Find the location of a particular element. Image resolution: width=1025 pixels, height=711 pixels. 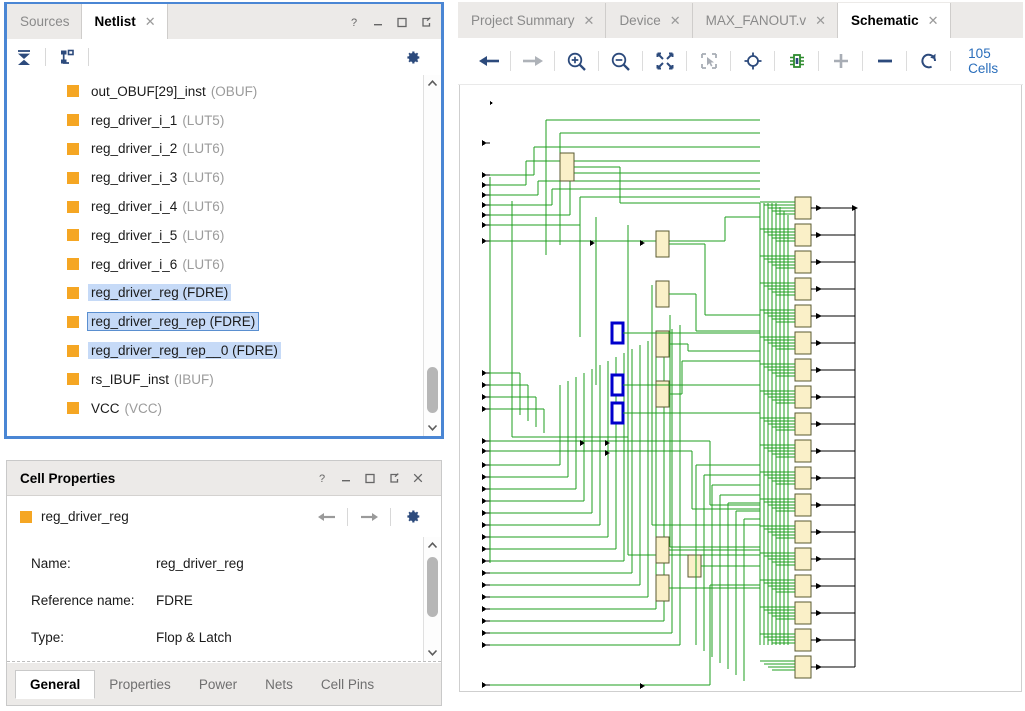

tab-cell-pins: Cell Pins is located at coordinates (347, 684).